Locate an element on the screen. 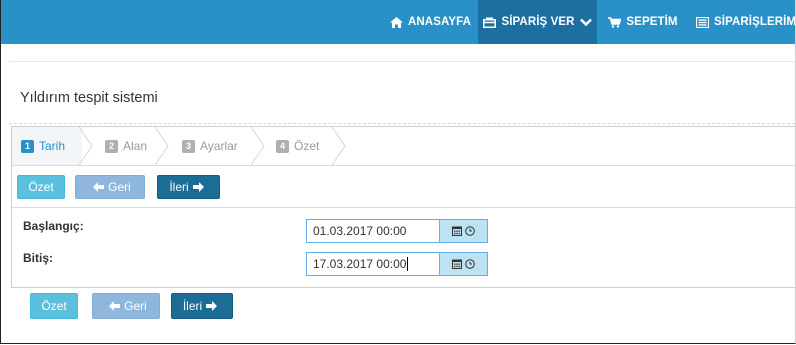  start-date-input: 01.03.2017 00:00 is located at coordinates (373, 231).